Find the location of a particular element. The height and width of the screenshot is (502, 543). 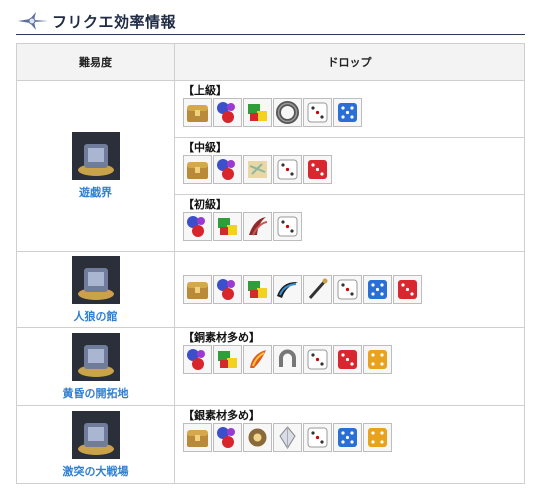

iron-ring-icon is located at coordinates (287, 112).